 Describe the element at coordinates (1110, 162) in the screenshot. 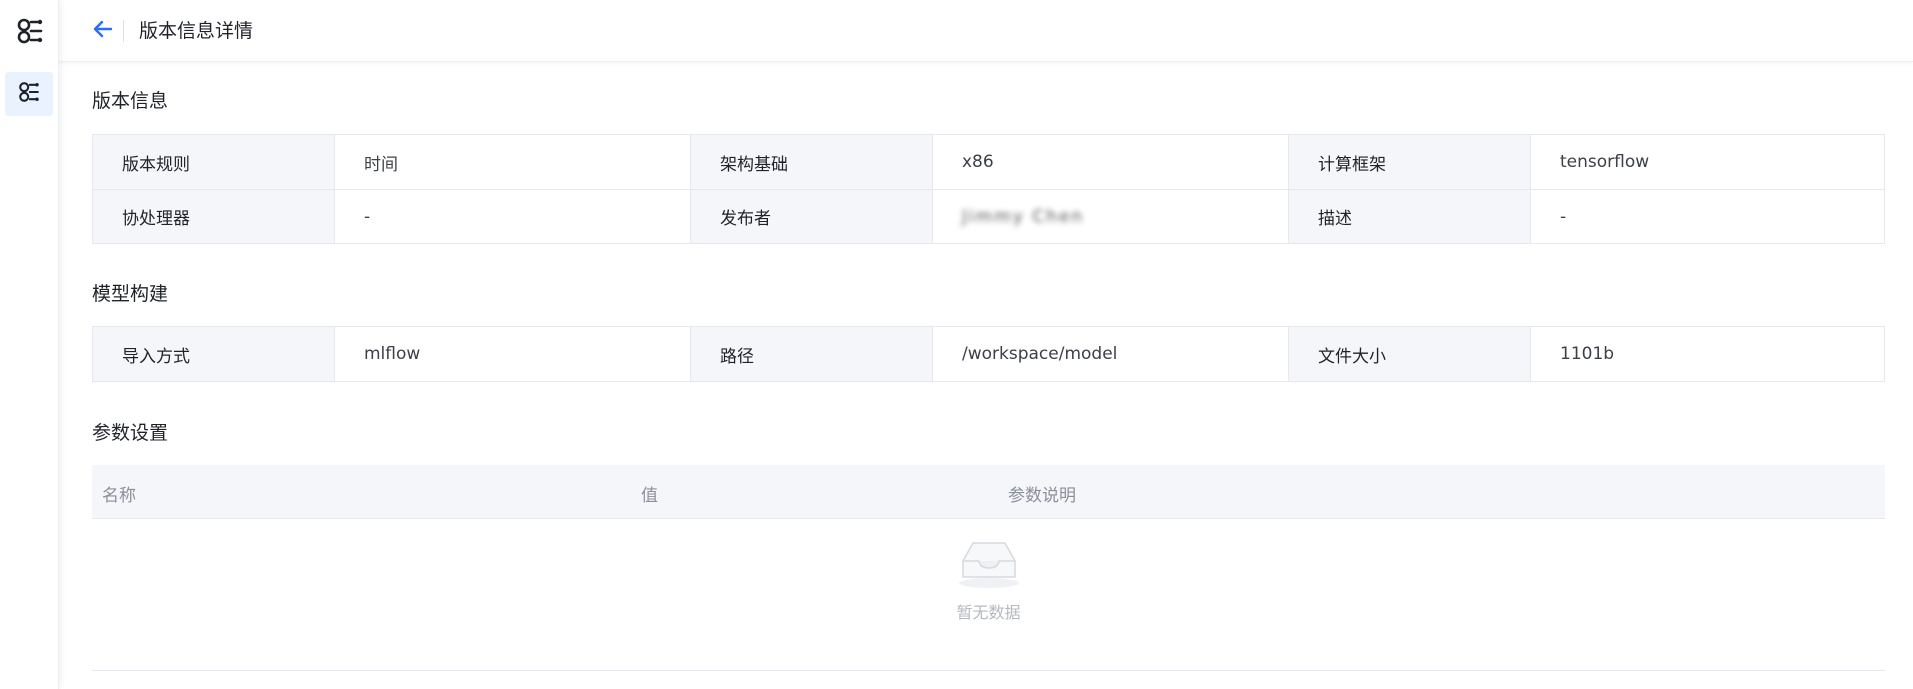

I see `field-value: x86` at that location.